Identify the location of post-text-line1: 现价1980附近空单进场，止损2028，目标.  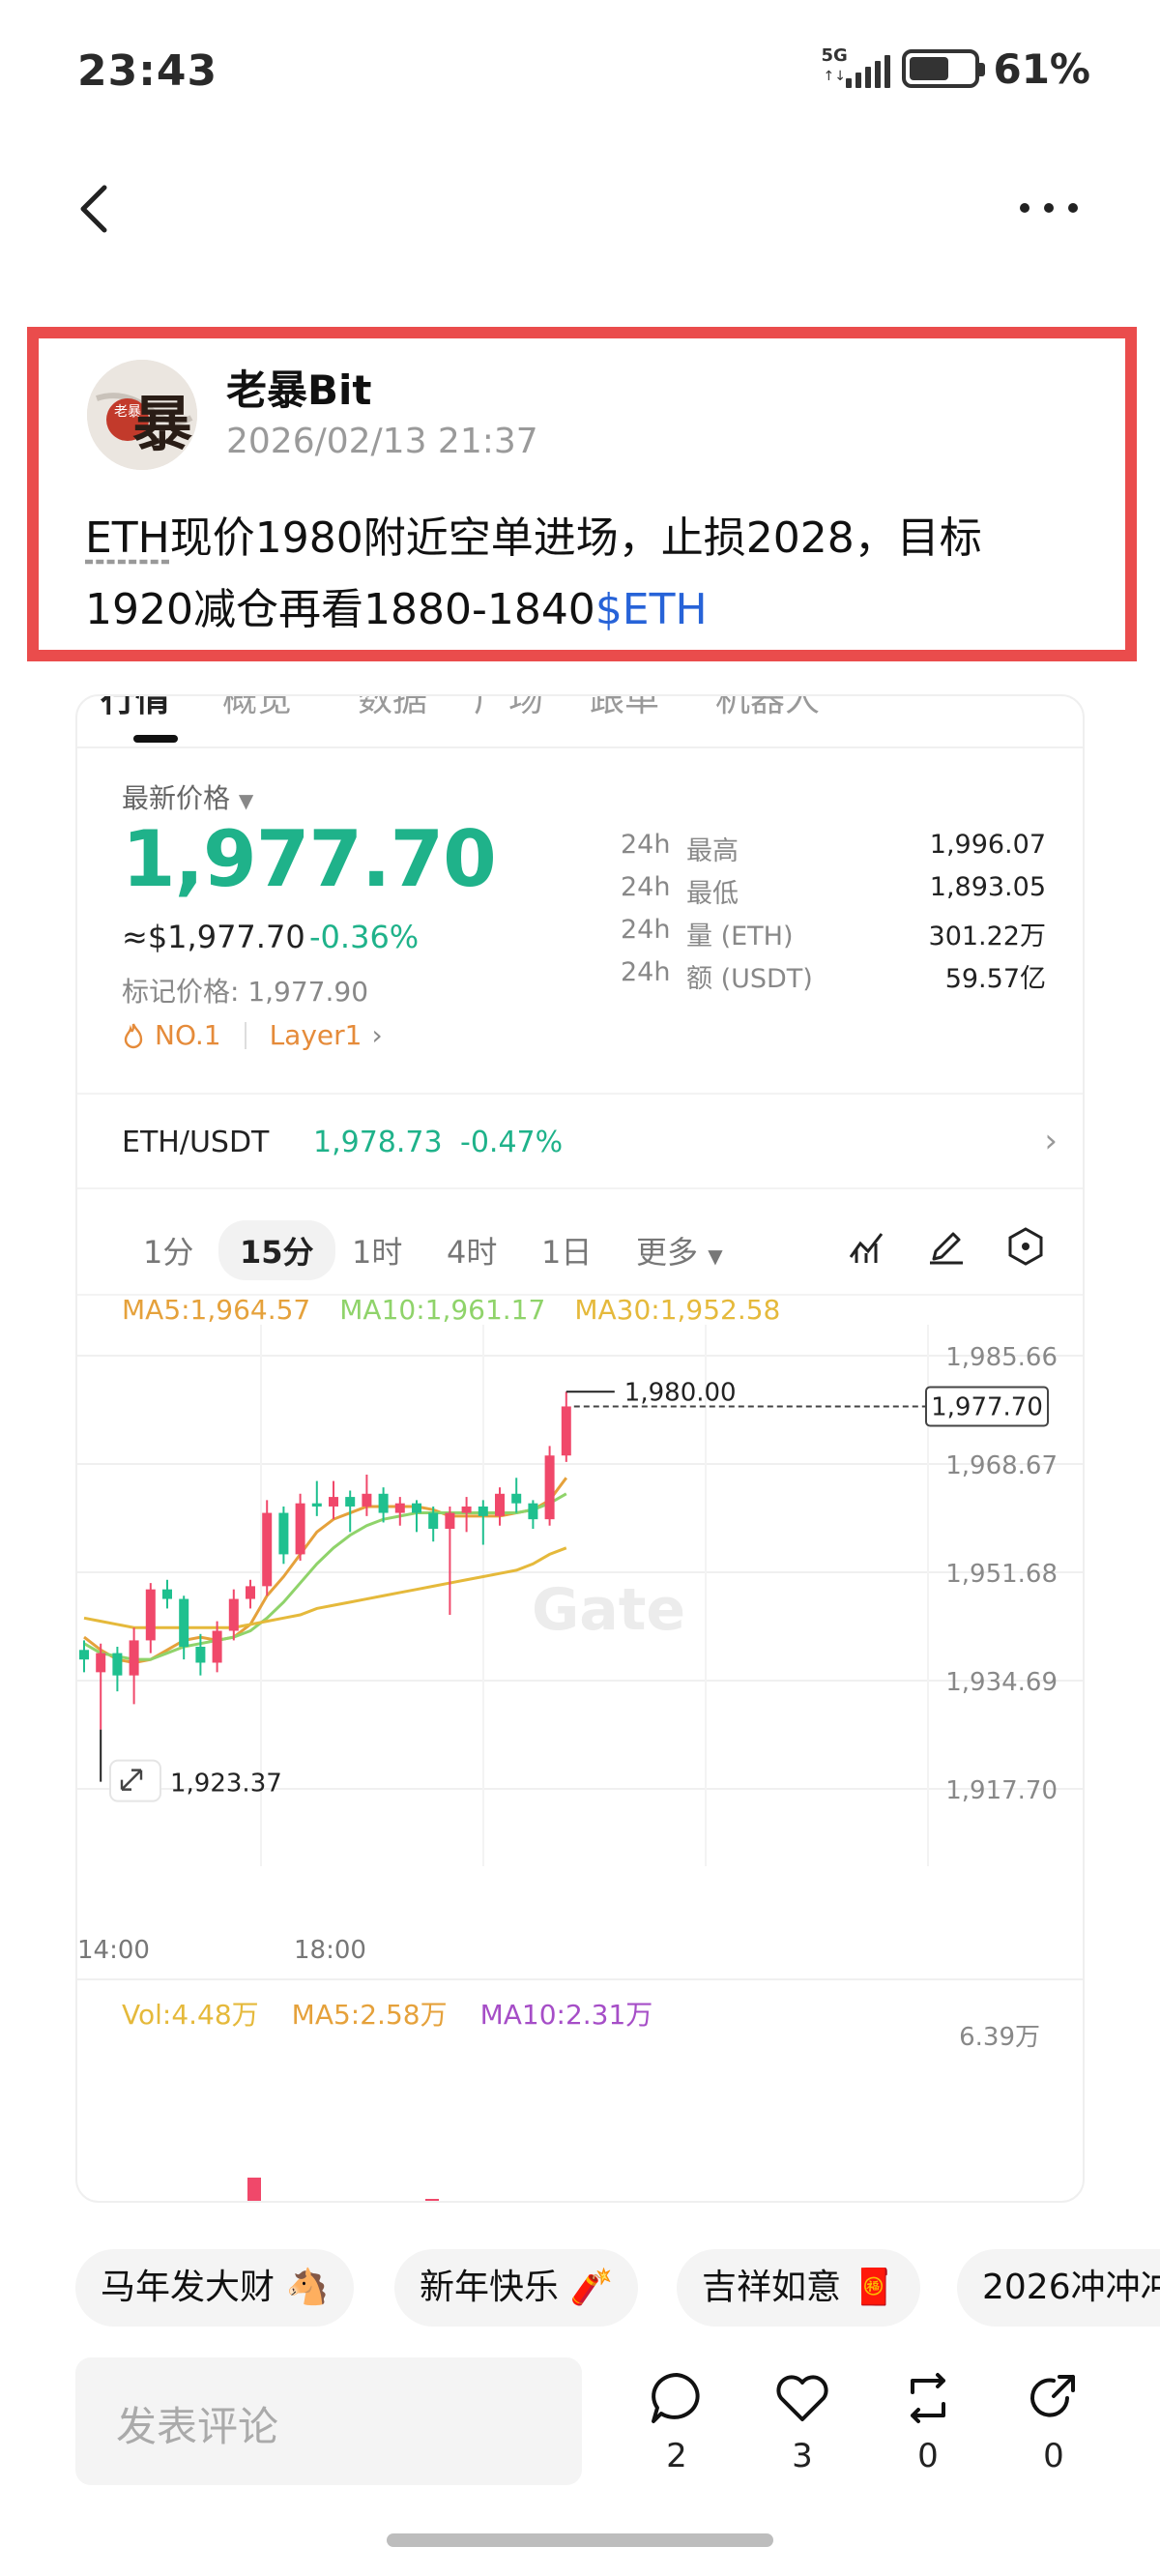
(576, 538).